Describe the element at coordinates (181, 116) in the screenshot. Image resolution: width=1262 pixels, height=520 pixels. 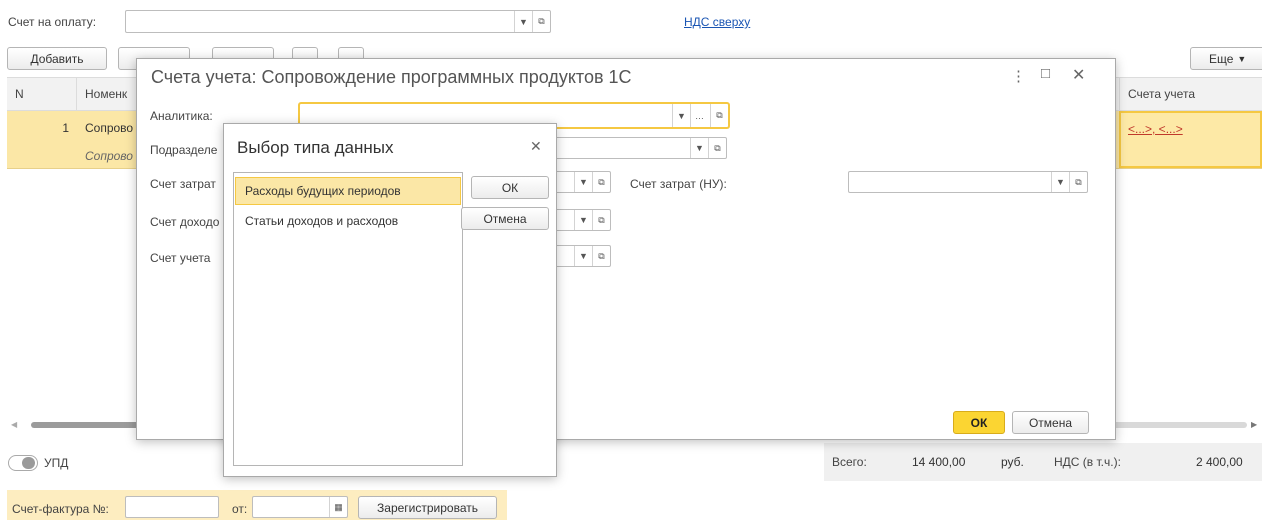
I see `analytics-label: Аналитика:` at that location.